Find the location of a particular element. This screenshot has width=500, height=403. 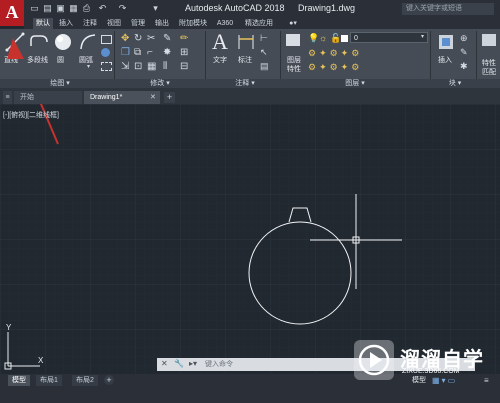

close-tab-icon: ✕ is located at coordinates (153, 97).